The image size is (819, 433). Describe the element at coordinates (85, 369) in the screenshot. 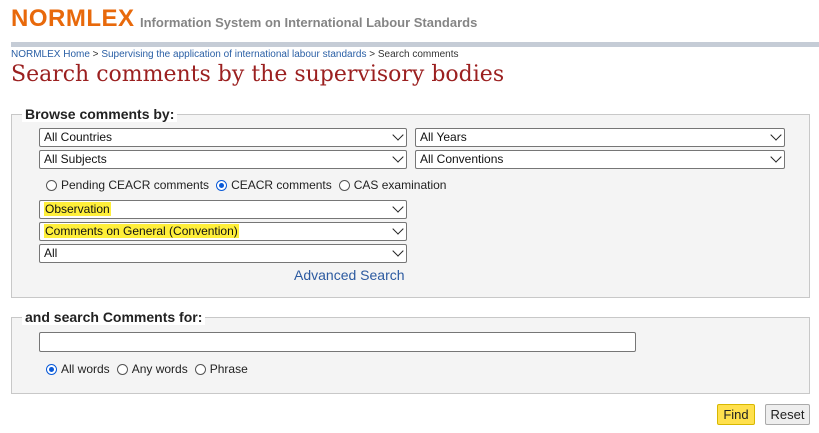

I see `radio-label: All words` at that location.